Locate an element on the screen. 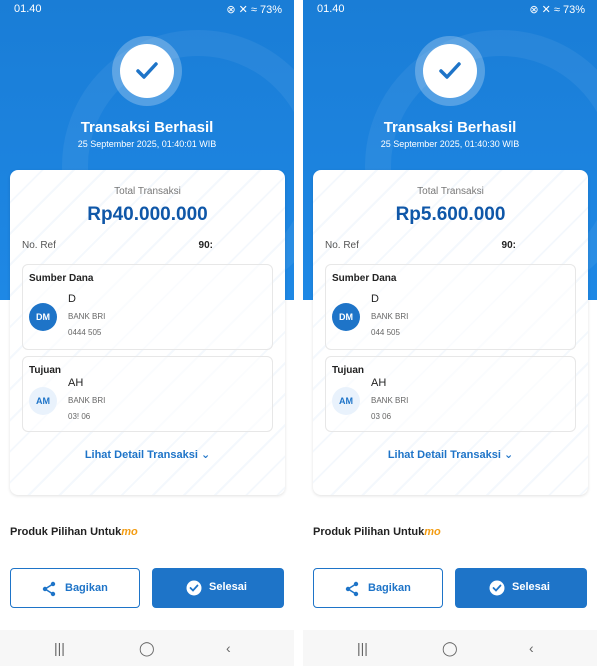 The height and width of the screenshot is (666, 597). source-account-number: 0444 505 is located at coordinates (85, 332).